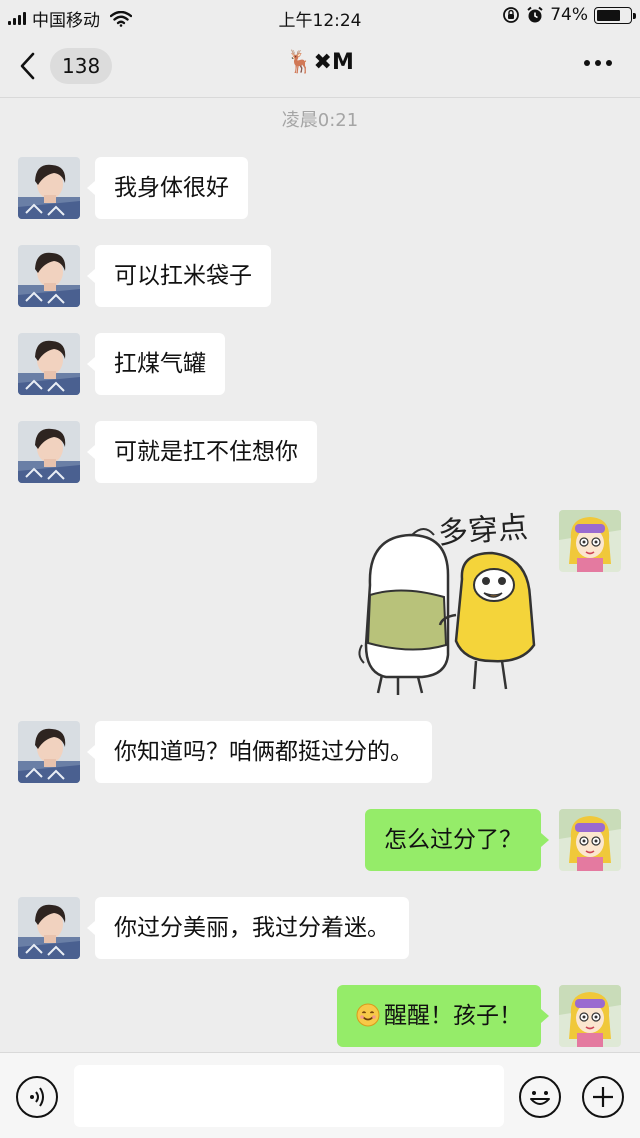  What do you see at coordinates (598, 63) in the screenshot?
I see `more-button` at bounding box center [598, 63].